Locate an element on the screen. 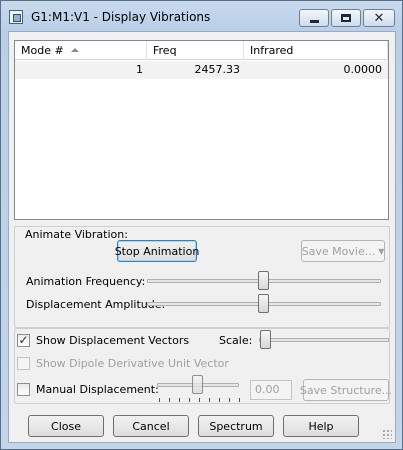  maximize-icon is located at coordinates (346, 18).